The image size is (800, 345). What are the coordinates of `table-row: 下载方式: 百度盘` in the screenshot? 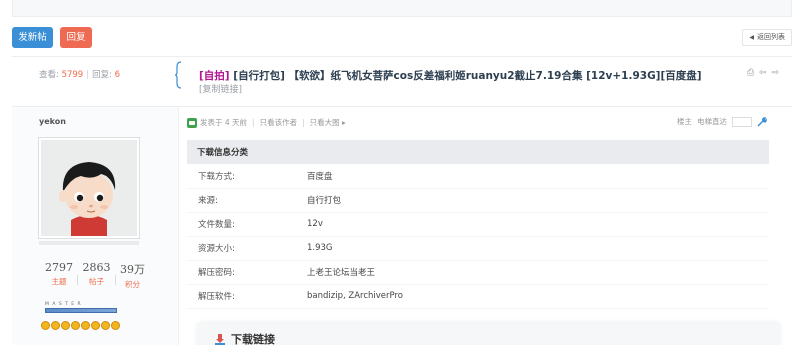 It's located at (478, 176).